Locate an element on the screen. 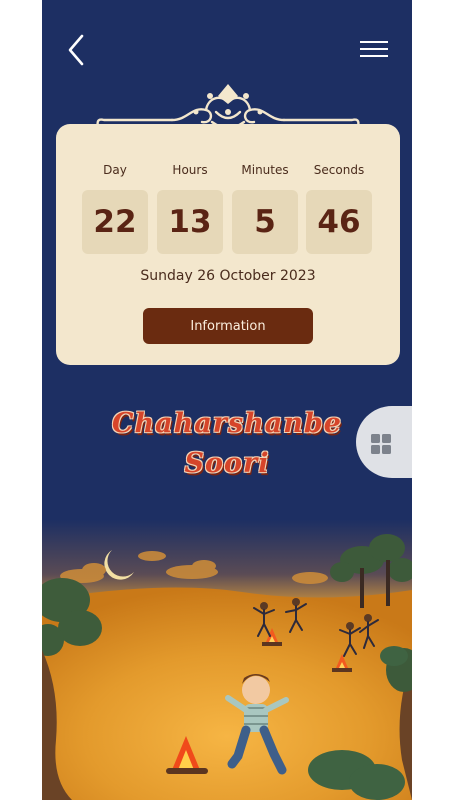 This screenshot has height=800, width=450. menu-button is located at coordinates (374, 49).